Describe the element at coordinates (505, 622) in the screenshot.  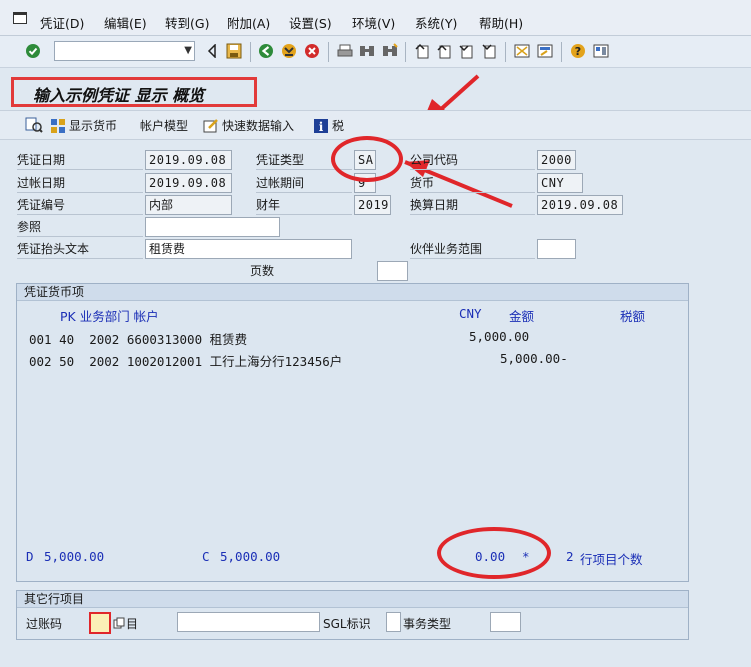
I see `transaction-type-field` at that location.